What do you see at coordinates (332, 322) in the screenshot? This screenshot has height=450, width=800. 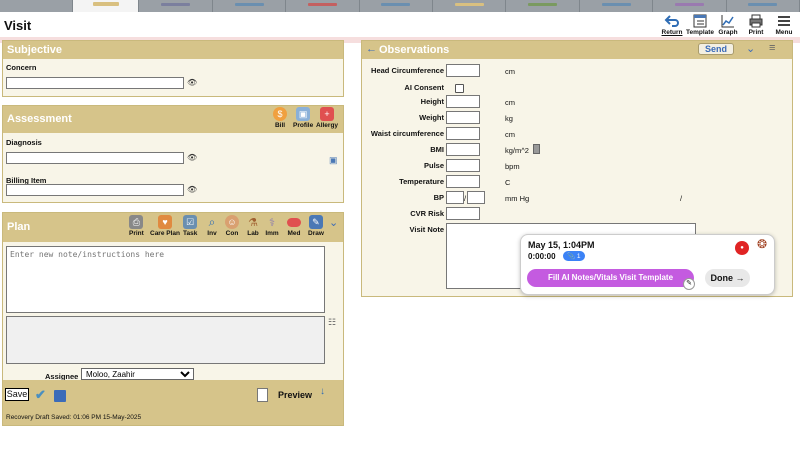 I see `note-attach-icon: ☷` at bounding box center [332, 322].